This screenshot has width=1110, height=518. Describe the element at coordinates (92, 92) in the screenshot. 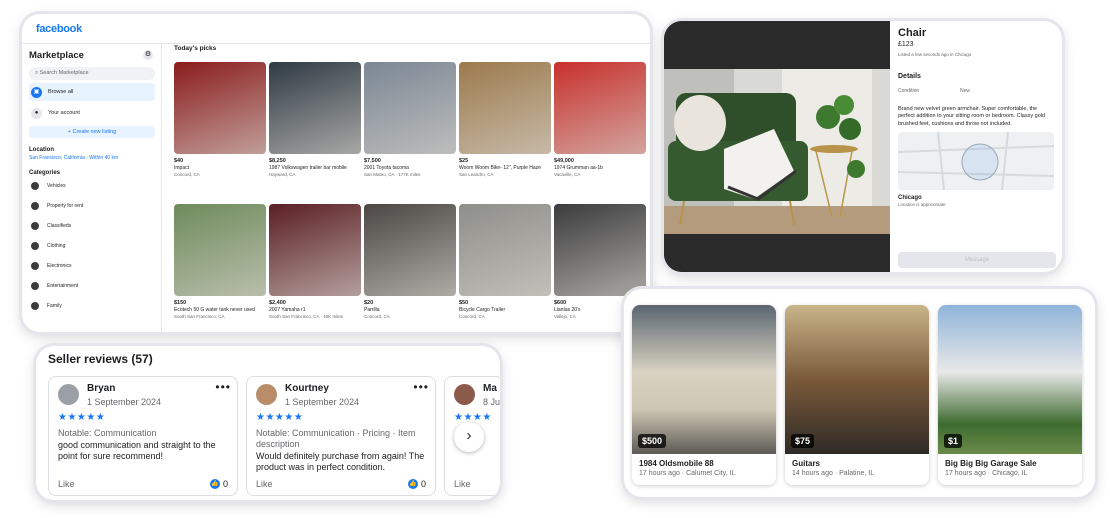

I see `sidebar-item-browse-all: ▣ Browse all` at that location.